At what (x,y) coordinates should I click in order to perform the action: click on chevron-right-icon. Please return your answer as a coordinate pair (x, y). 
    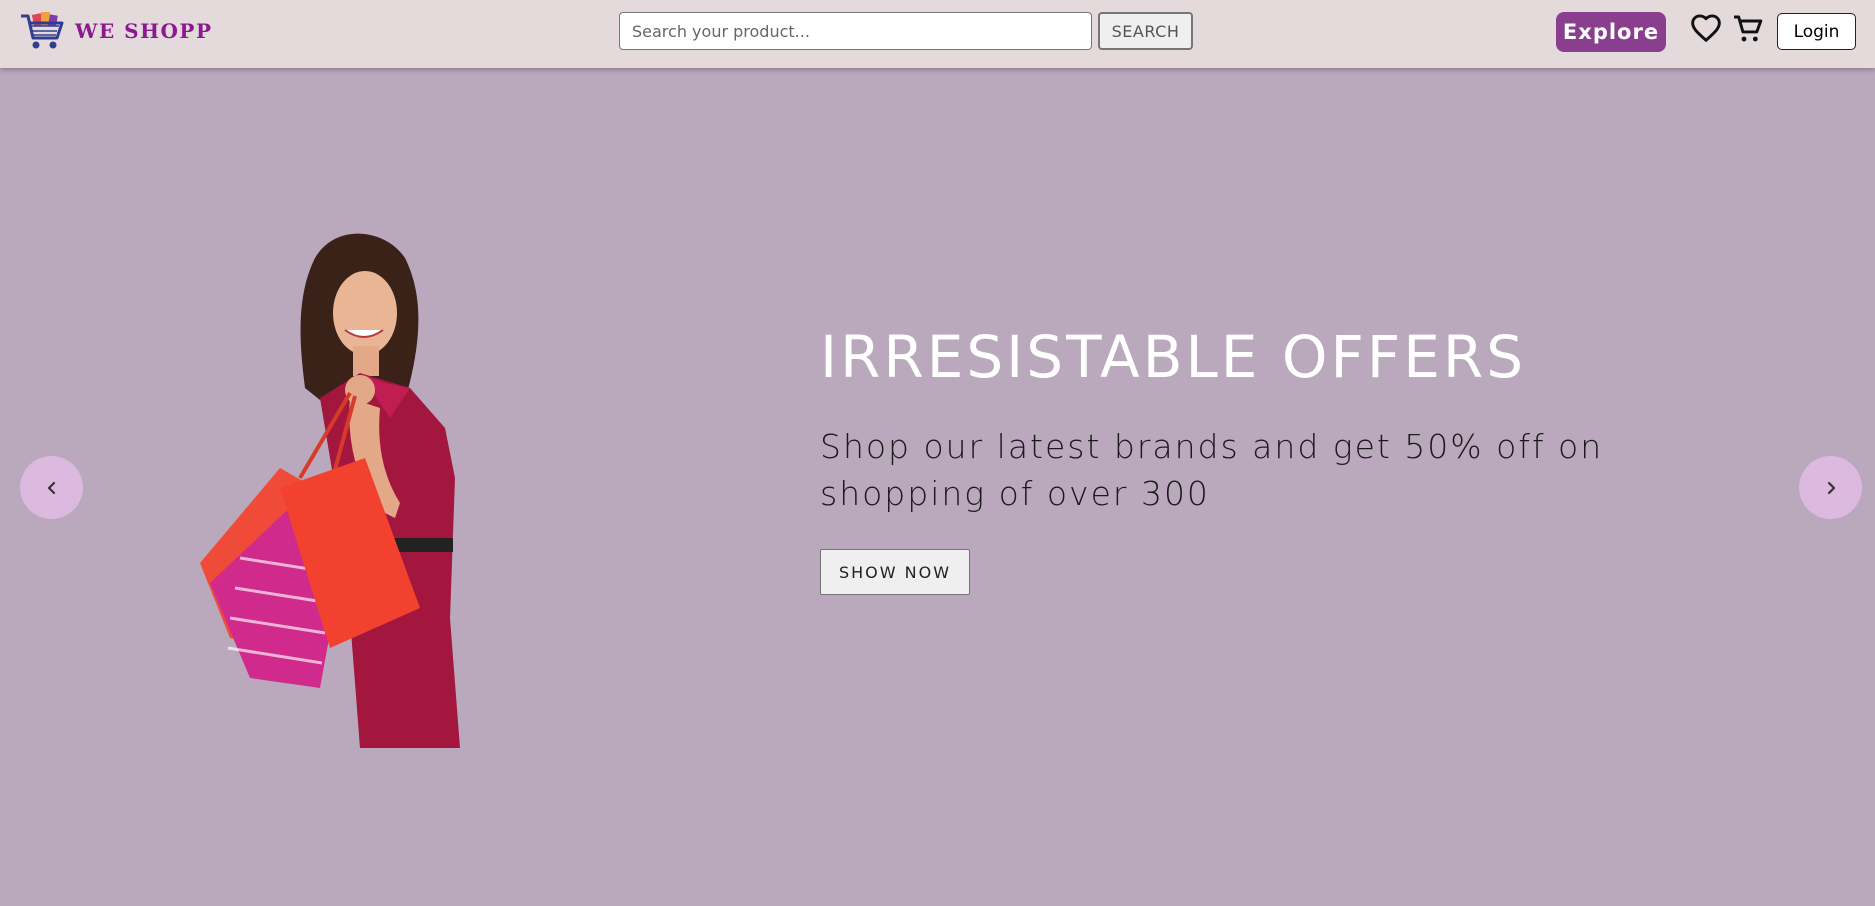
    Looking at the image, I should click on (1831, 487).